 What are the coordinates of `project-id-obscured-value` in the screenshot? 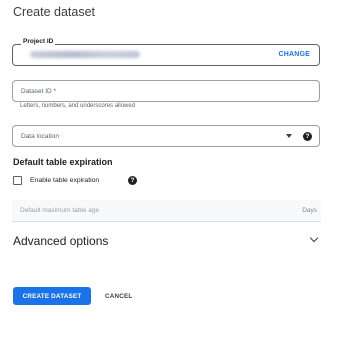 It's located at (85, 54).